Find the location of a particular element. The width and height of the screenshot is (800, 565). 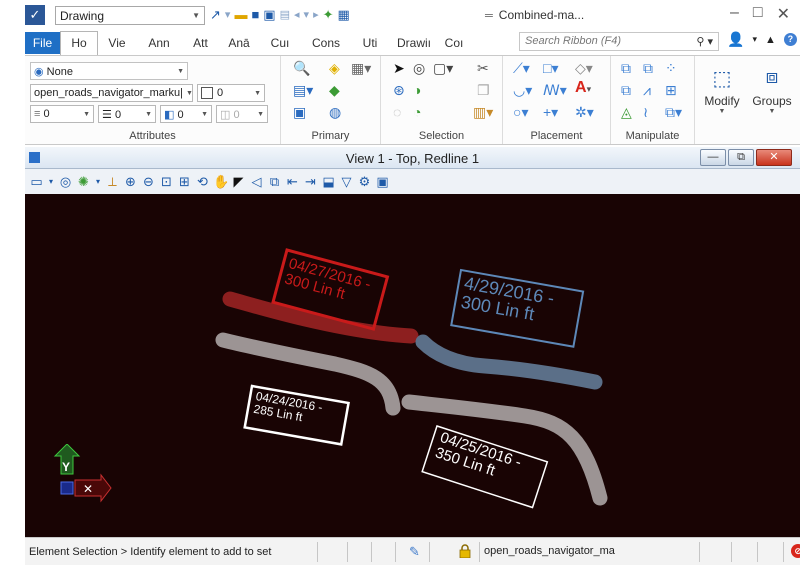

place-block-icon: □▾ is located at coordinates (550, 68).